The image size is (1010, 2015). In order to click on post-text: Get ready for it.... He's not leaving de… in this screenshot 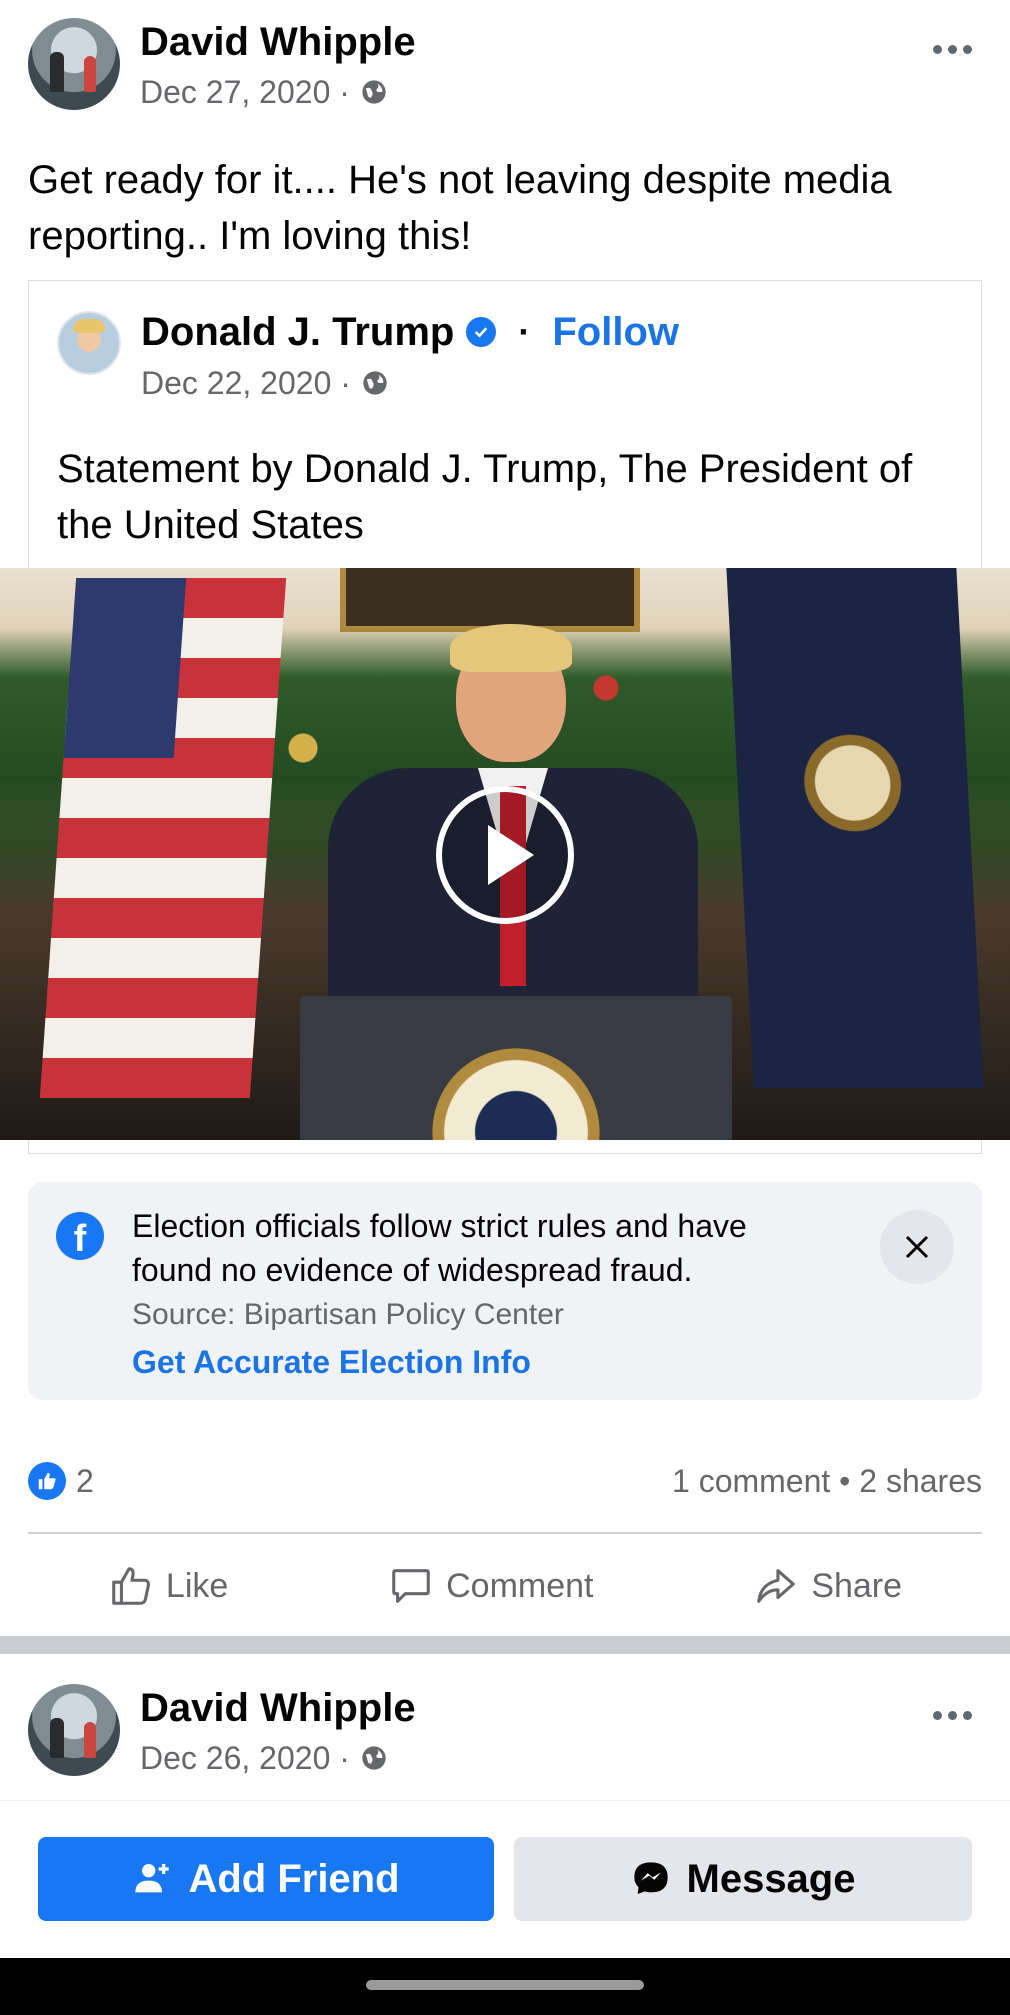, I will do `click(460, 208)`.